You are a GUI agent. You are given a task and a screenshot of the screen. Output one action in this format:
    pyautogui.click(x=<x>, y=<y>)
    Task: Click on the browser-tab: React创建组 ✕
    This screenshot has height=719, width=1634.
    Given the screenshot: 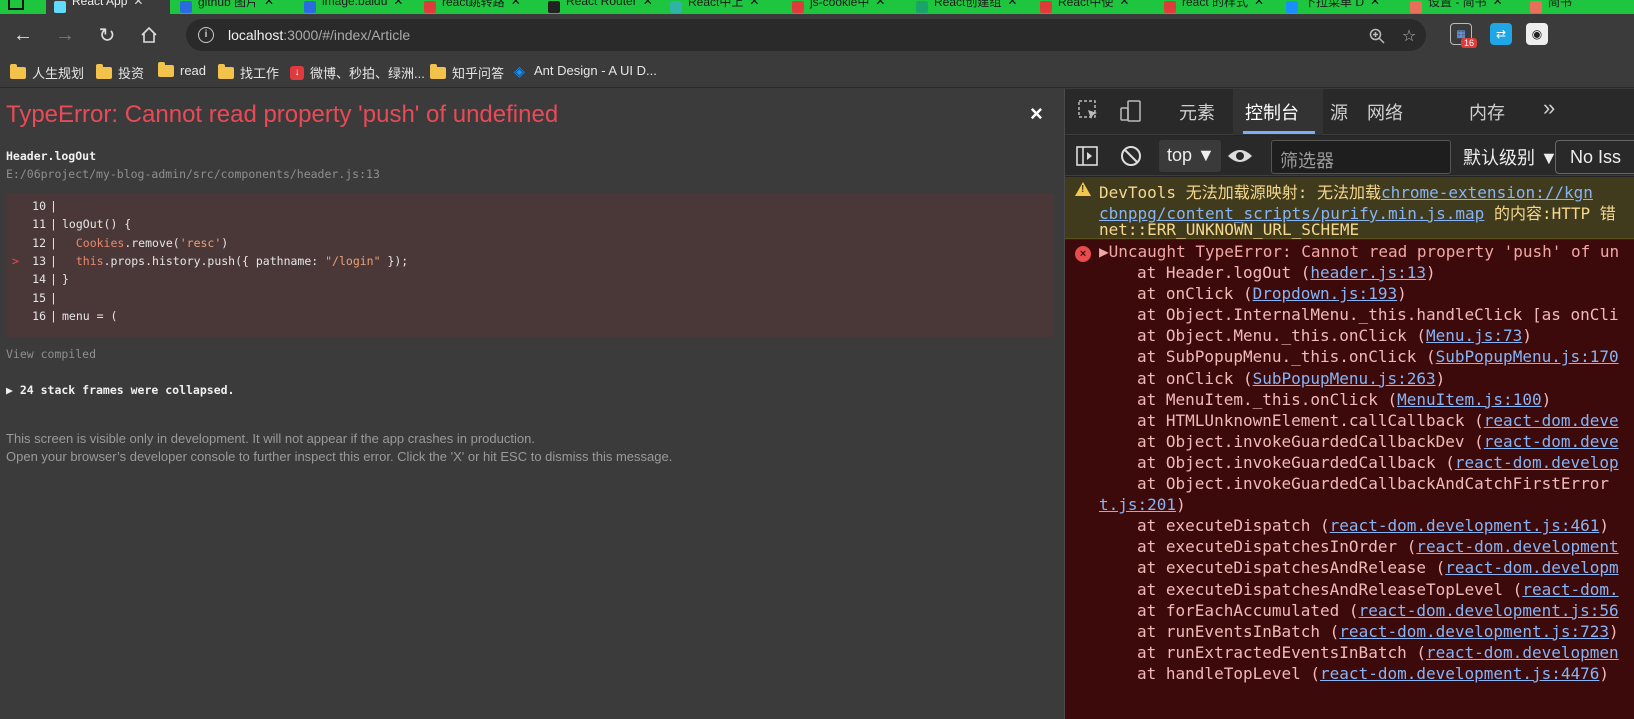 What is the action you would take?
    pyautogui.click(x=969, y=7)
    